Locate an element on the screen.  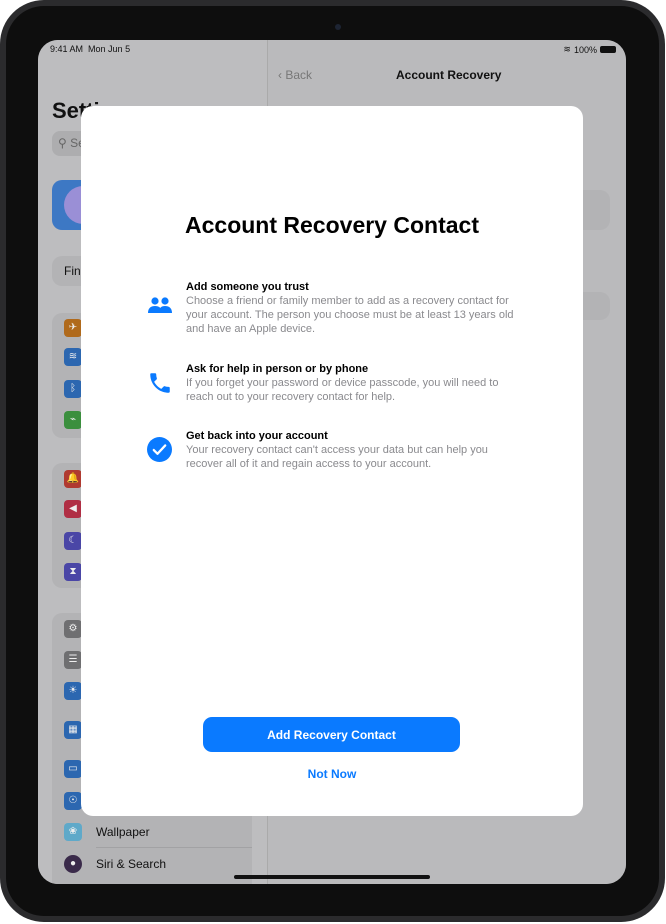
wallpaper-icon: ❀ is located at coordinates (73, 832).